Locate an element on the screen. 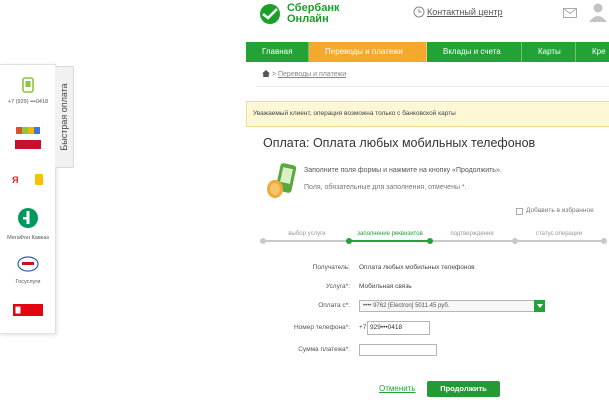 The width and height of the screenshot is (609, 400). nav-deposits-accounts: Вклады и счета is located at coordinates (474, 52).